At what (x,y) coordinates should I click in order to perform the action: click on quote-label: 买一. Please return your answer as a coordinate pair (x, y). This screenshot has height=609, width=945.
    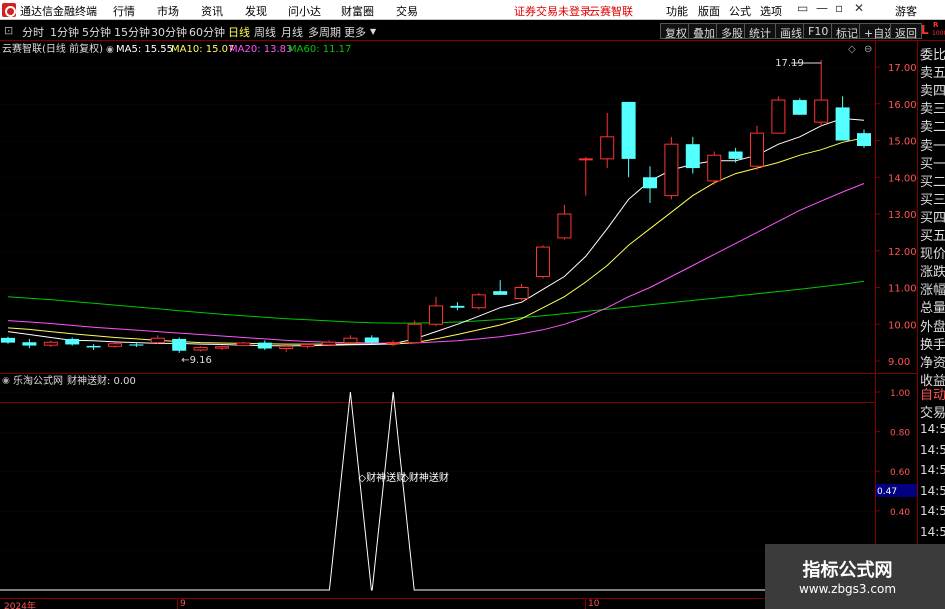
    Looking at the image, I should click on (932, 164).